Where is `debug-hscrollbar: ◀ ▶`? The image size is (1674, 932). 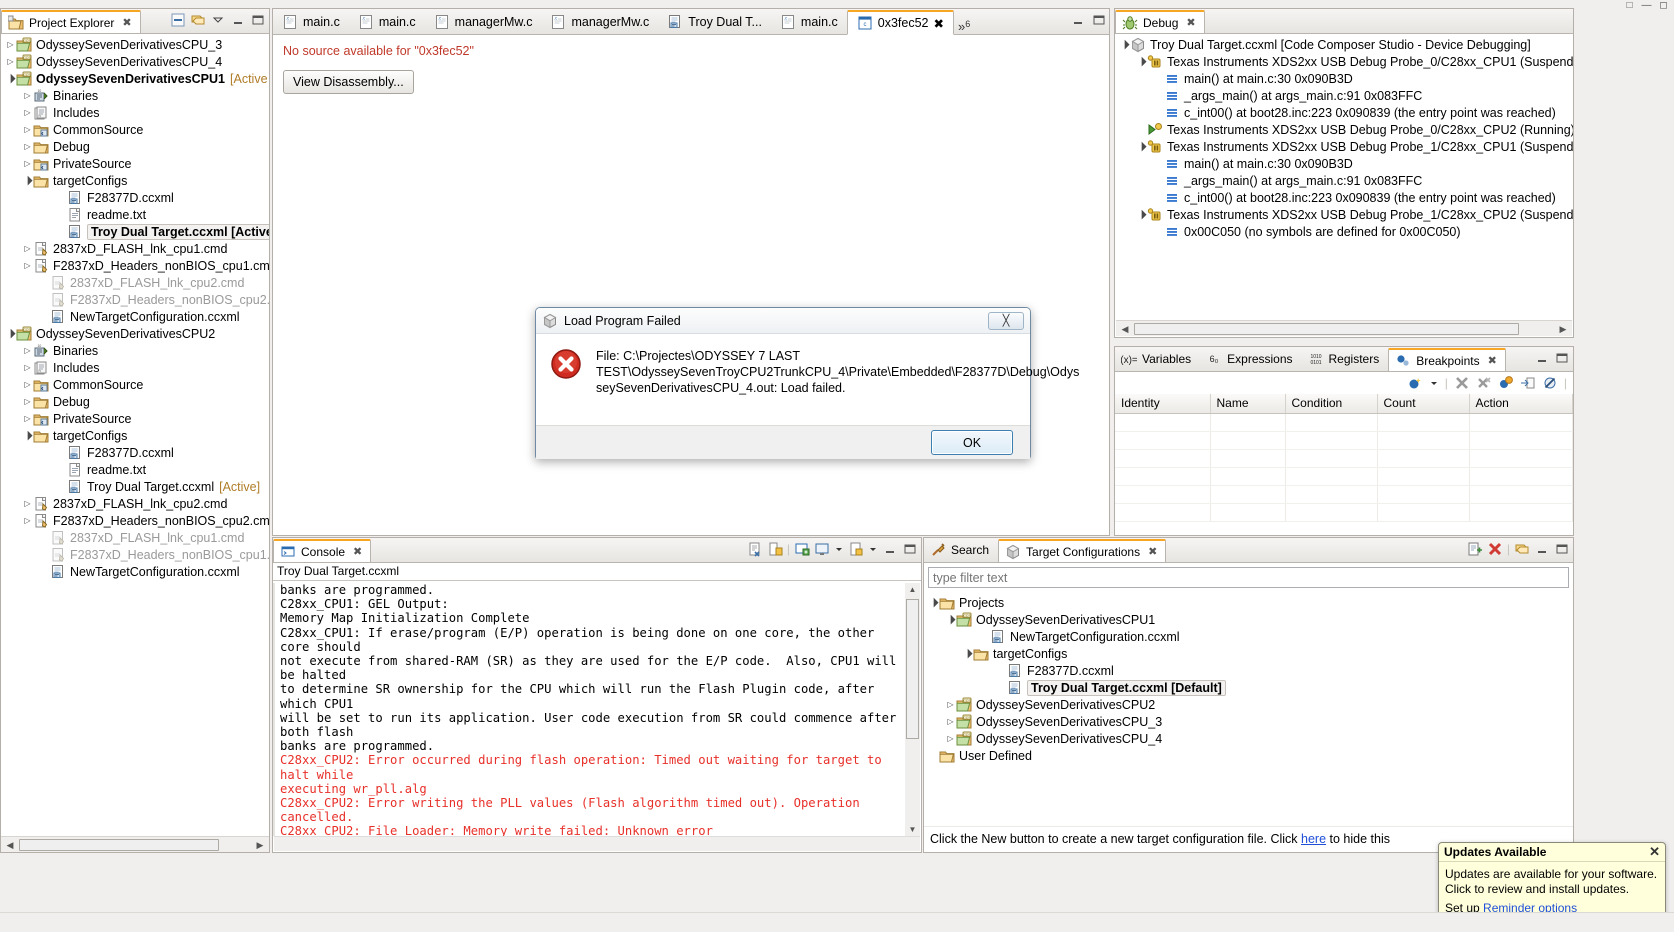 debug-hscrollbar: ◀ ▶ is located at coordinates (1344, 328).